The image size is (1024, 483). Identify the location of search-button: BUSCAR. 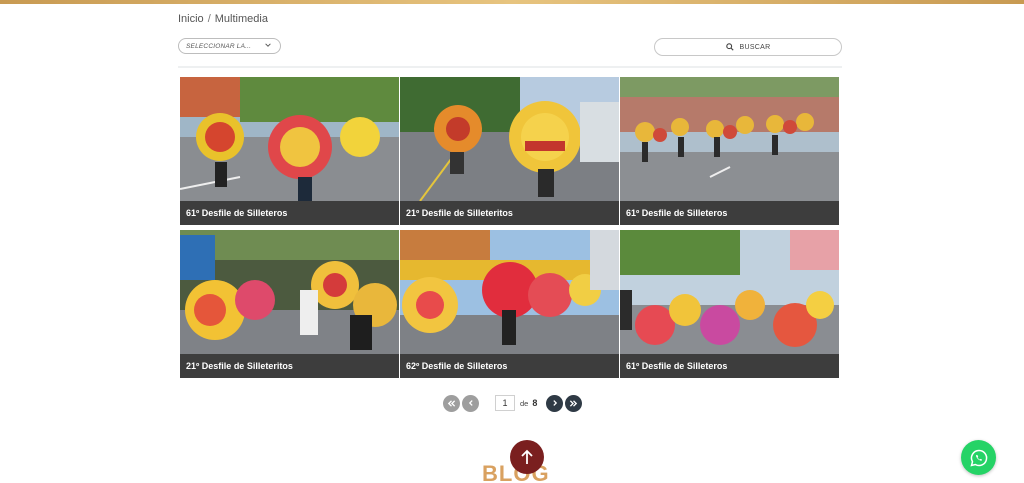
(748, 47).